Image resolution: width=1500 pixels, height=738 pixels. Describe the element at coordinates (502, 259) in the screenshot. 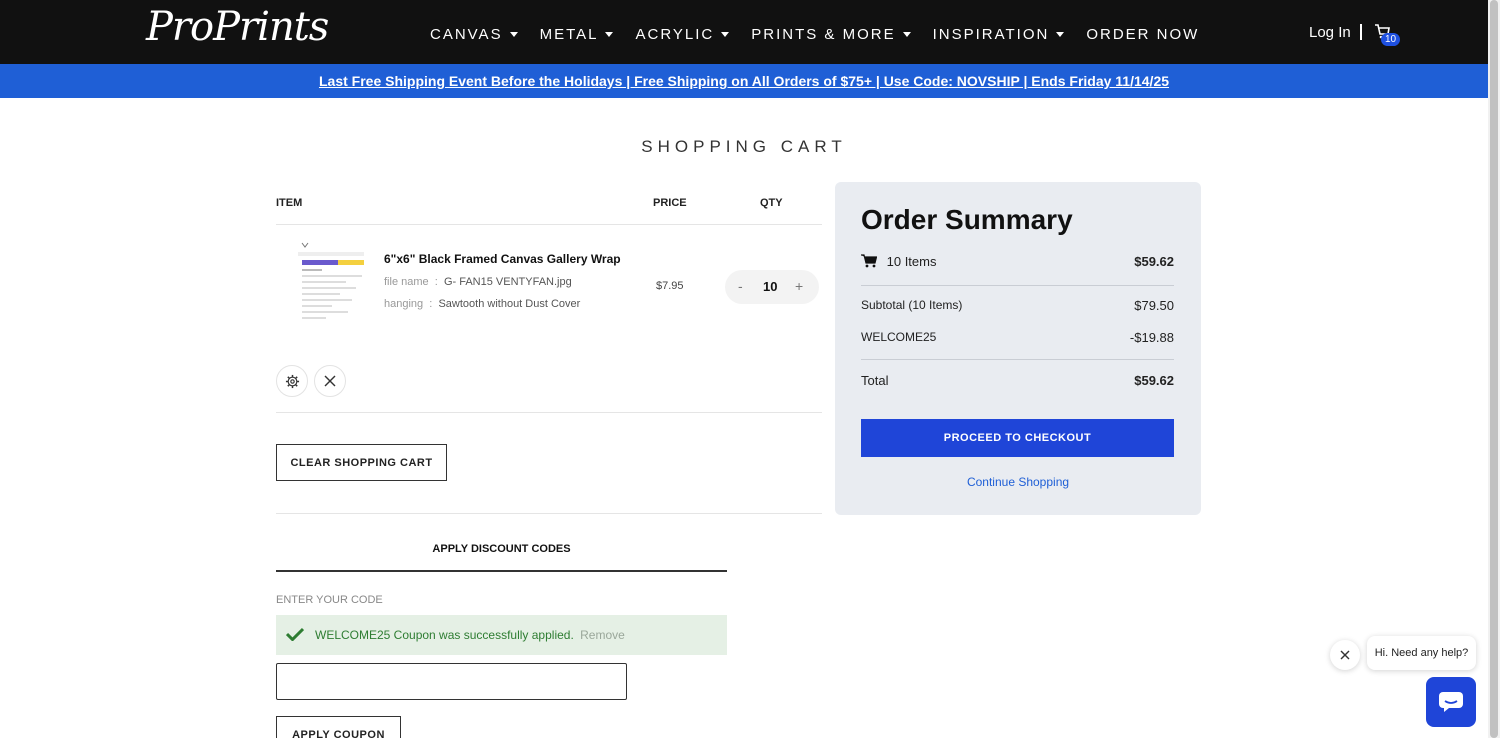

I see `product-name: 6"x6" Black Framed Canvas Gallery Wrap` at that location.